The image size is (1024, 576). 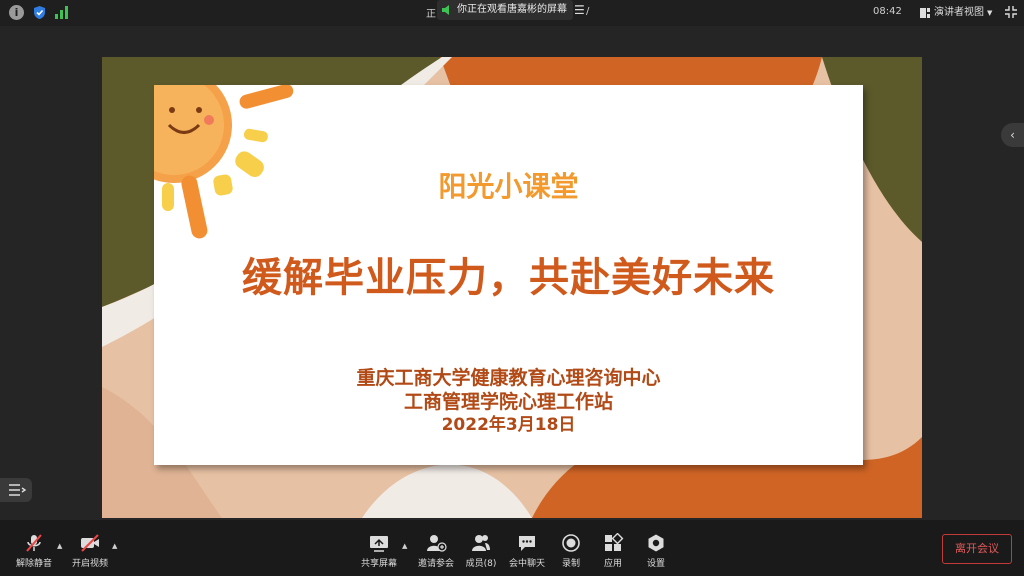 I want to click on collapse-panel-button: ‹, so click(x=1012, y=135).